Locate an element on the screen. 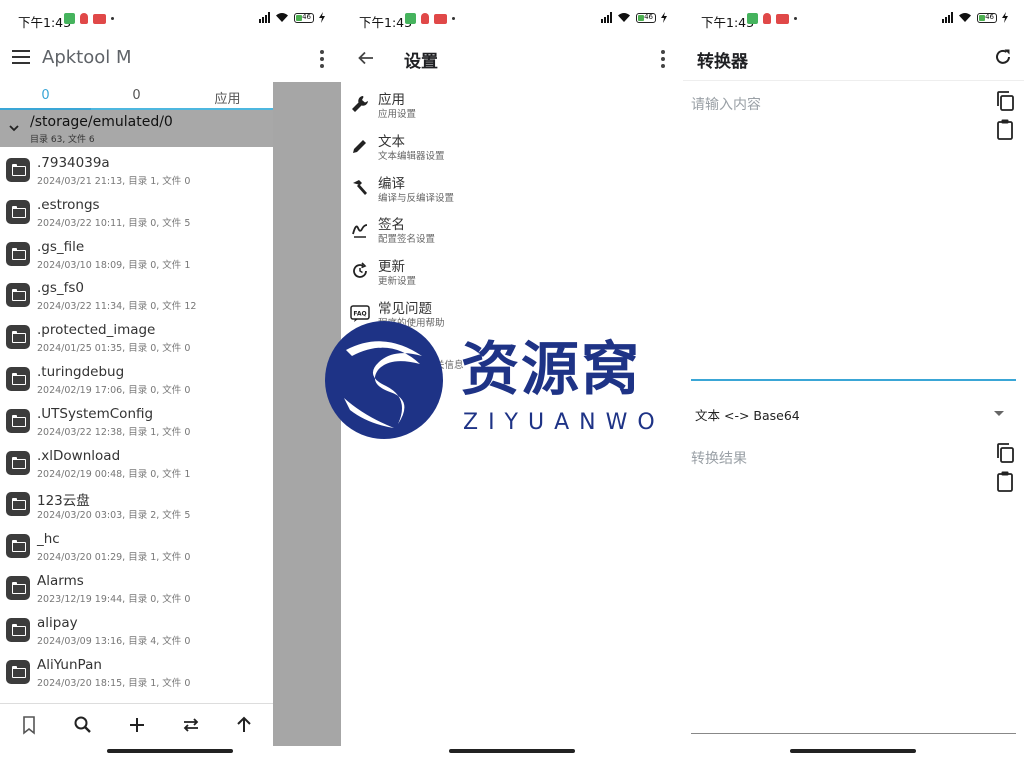 This screenshot has height=759, width=1024. settings-item-faq: FAQ 常见问题 程序的使用帮助 is located at coordinates (512, 316).